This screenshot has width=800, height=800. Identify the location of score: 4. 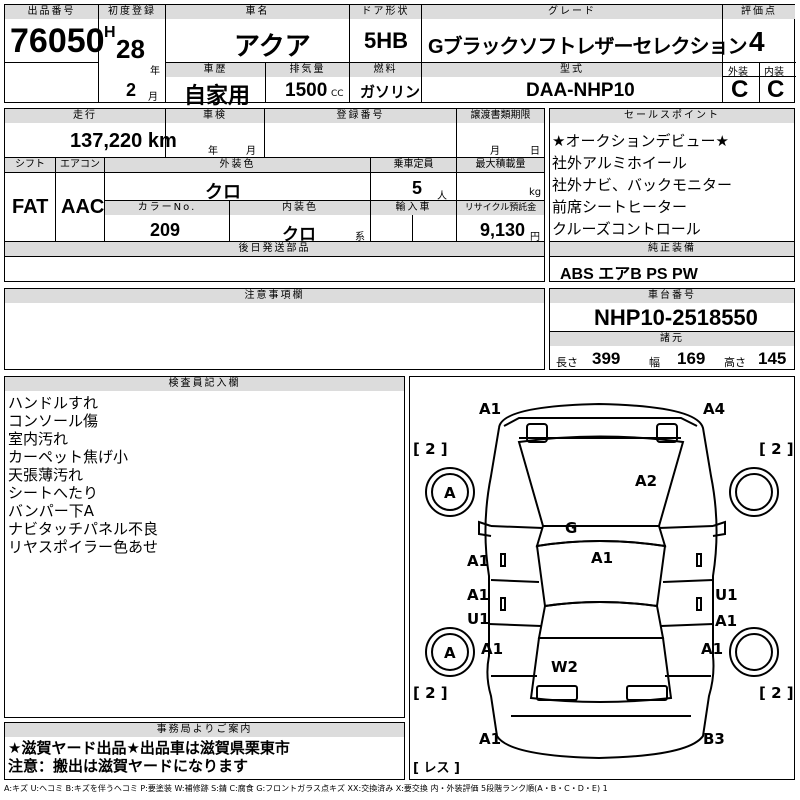
(757, 41).